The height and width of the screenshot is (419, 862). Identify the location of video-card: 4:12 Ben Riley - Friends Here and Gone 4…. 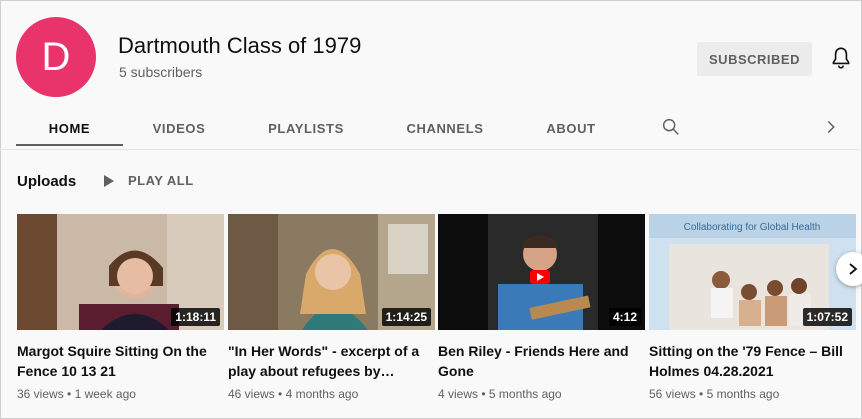
(541, 307).